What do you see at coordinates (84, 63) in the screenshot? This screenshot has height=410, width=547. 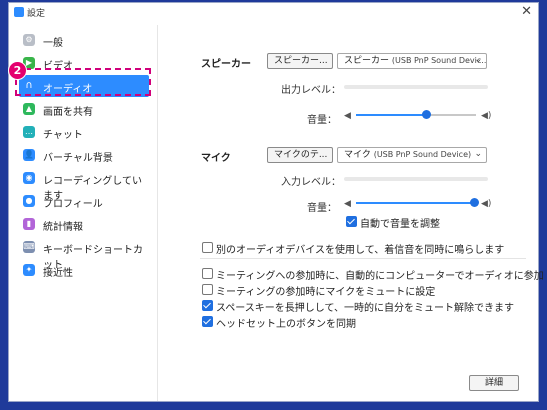 I see `sidebar-item-video: ▶ ビデオ` at bounding box center [84, 63].